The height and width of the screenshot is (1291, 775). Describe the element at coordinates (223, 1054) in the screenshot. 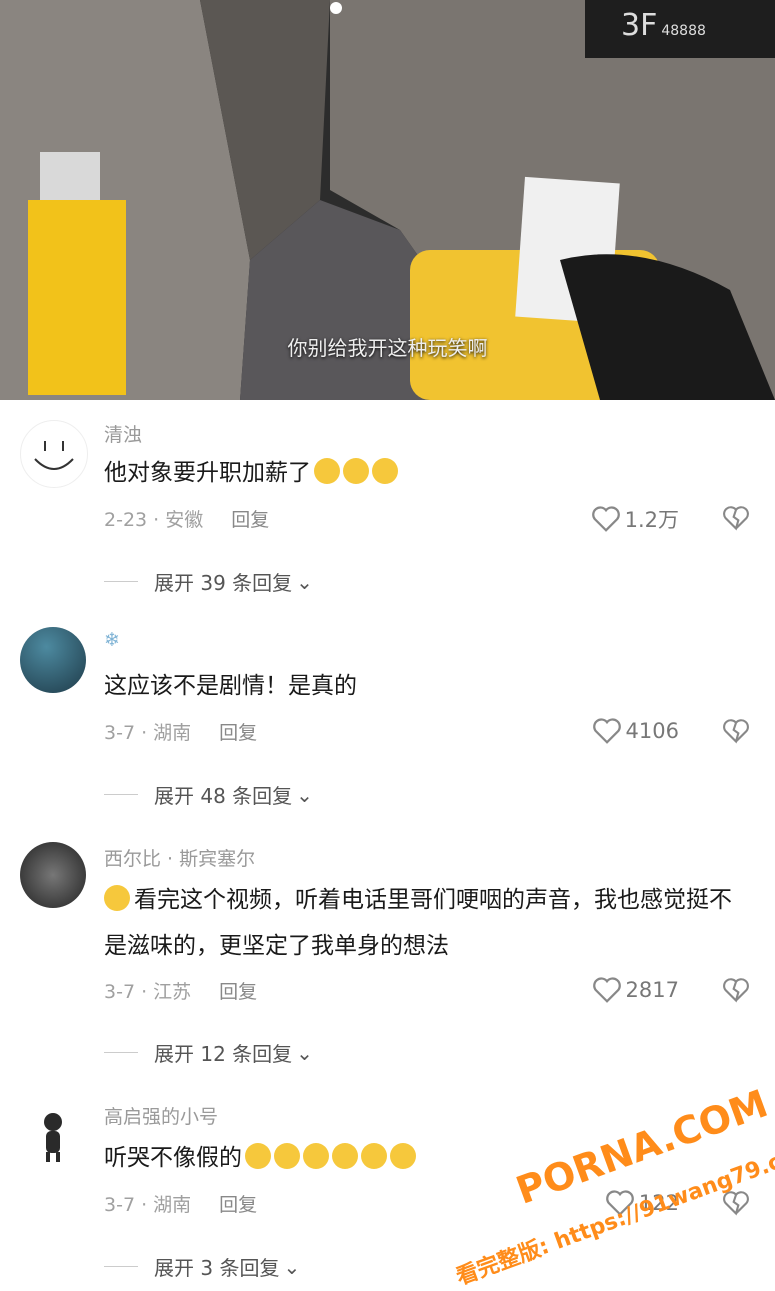

I see `expand-replies-label: 展开 12 条回复` at that location.